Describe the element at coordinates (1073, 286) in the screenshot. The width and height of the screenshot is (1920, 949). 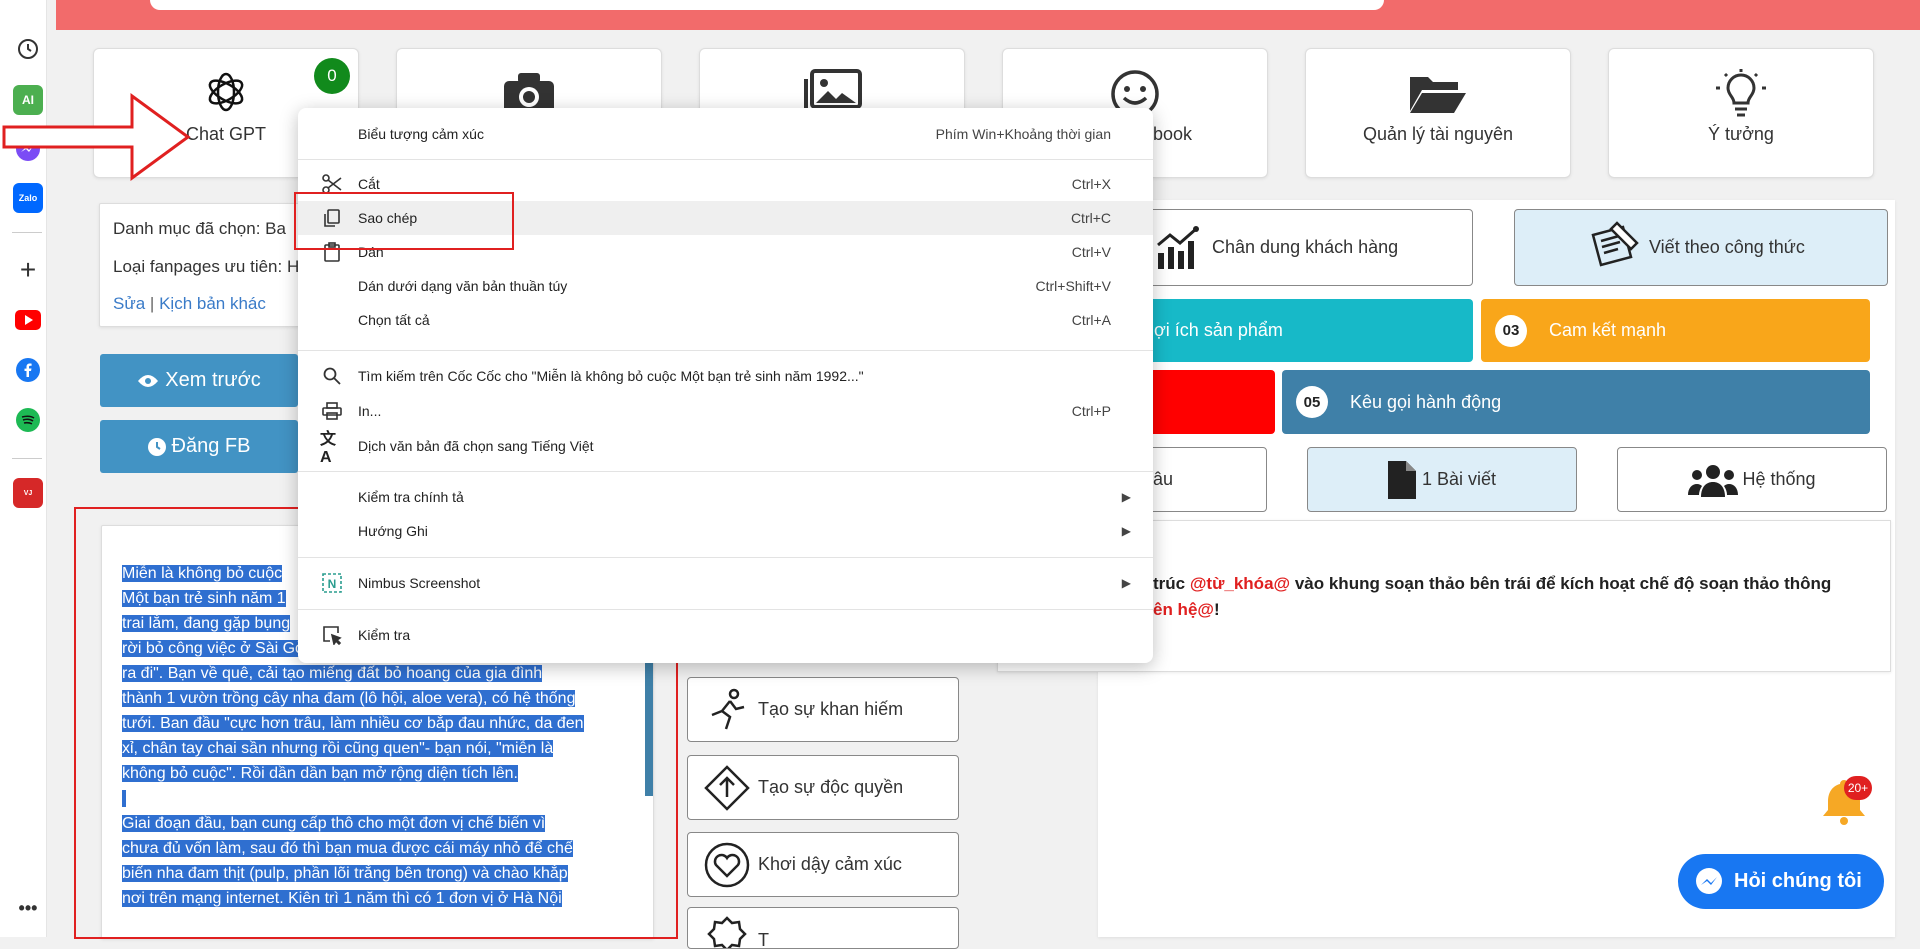
I see `menu-shortcut: Ctrl+Shift+V` at that location.